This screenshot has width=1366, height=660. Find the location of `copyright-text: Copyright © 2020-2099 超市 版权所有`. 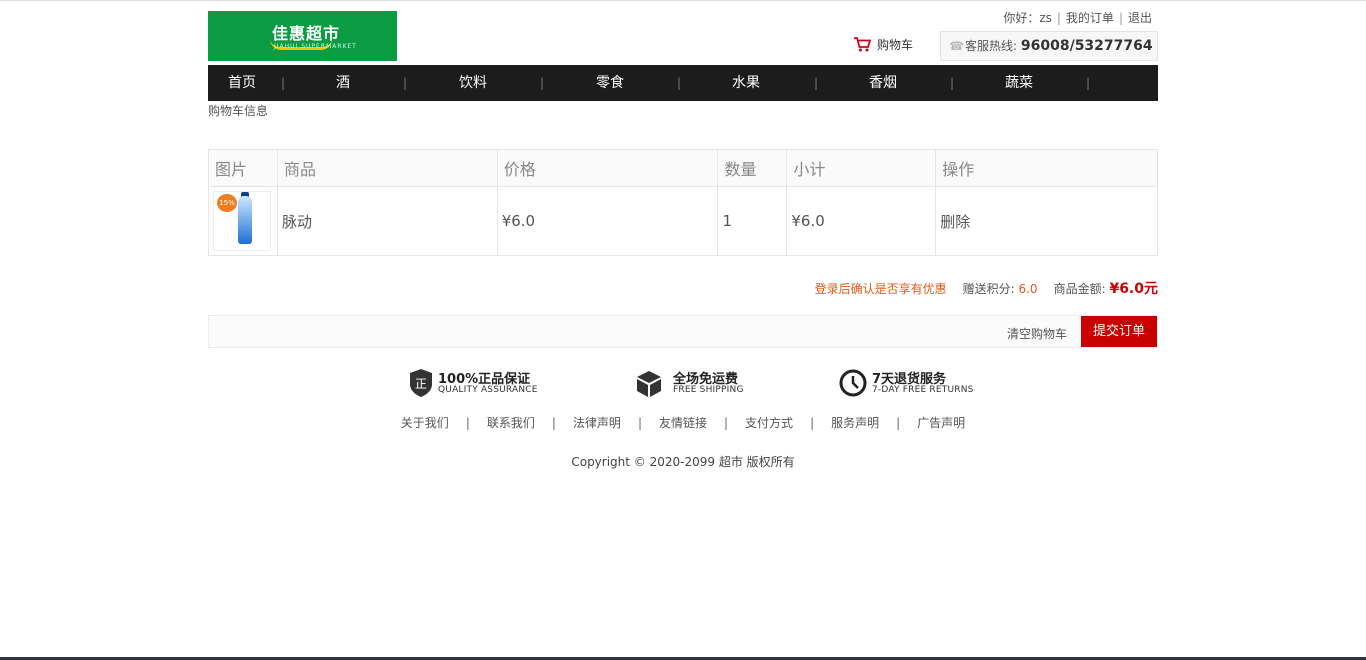

copyright-text: Copyright © 2020-2099 超市 版权所有 is located at coordinates (683, 462).